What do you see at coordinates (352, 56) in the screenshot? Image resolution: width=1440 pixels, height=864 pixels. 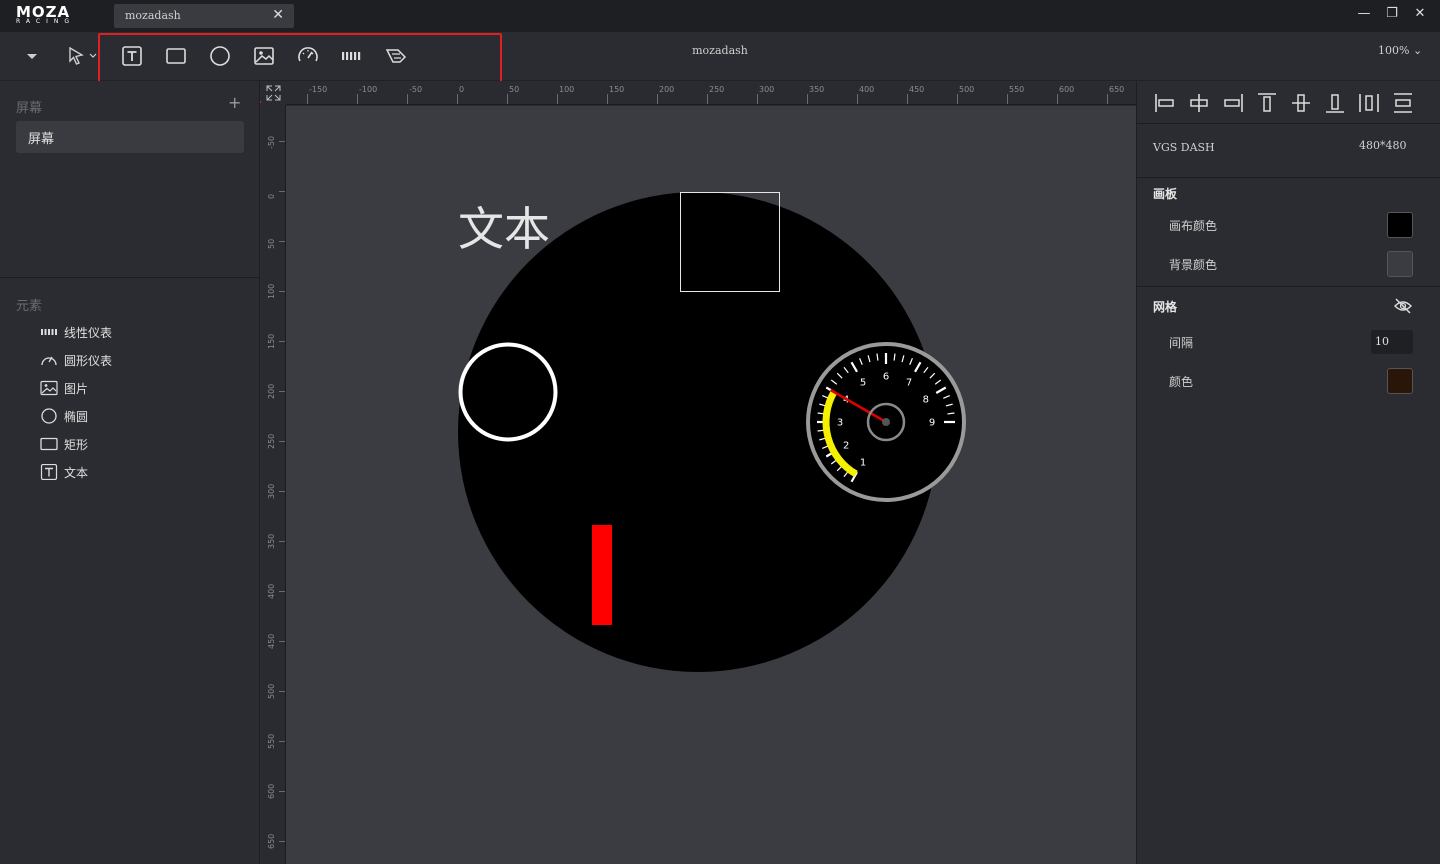 I see `linear-gauge-tool-icon` at bounding box center [352, 56].